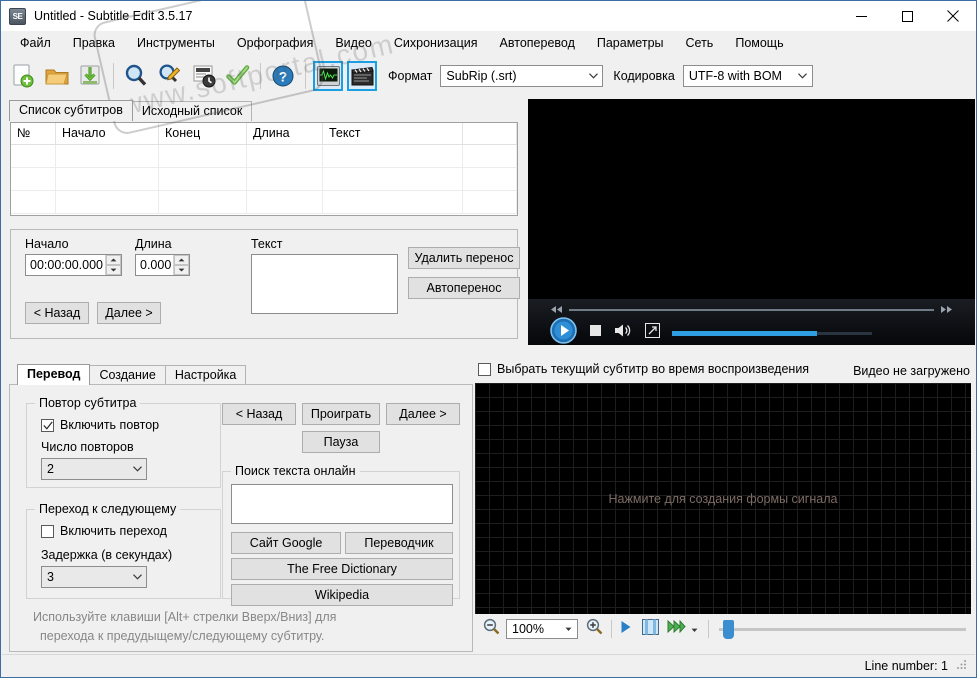 The width and height of the screenshot is (977, 678). I want to click on start-time-stepper: 00:00:00.000, so click(73, 265).